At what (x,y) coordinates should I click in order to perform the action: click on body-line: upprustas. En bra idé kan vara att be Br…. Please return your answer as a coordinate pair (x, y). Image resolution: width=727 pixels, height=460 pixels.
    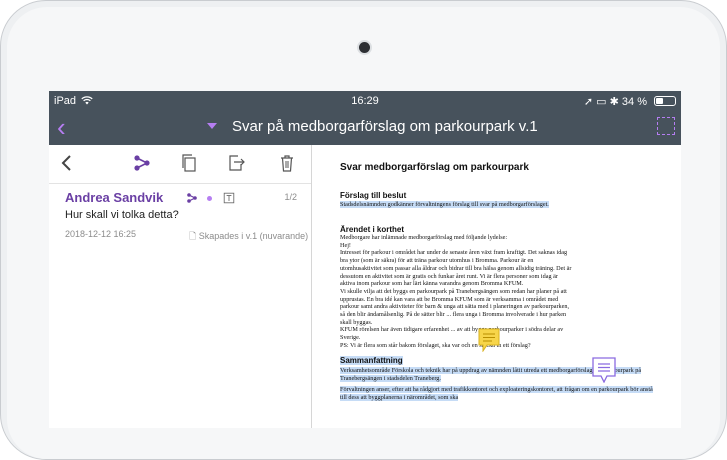
    Looking at the image, I should click on (449, 299).